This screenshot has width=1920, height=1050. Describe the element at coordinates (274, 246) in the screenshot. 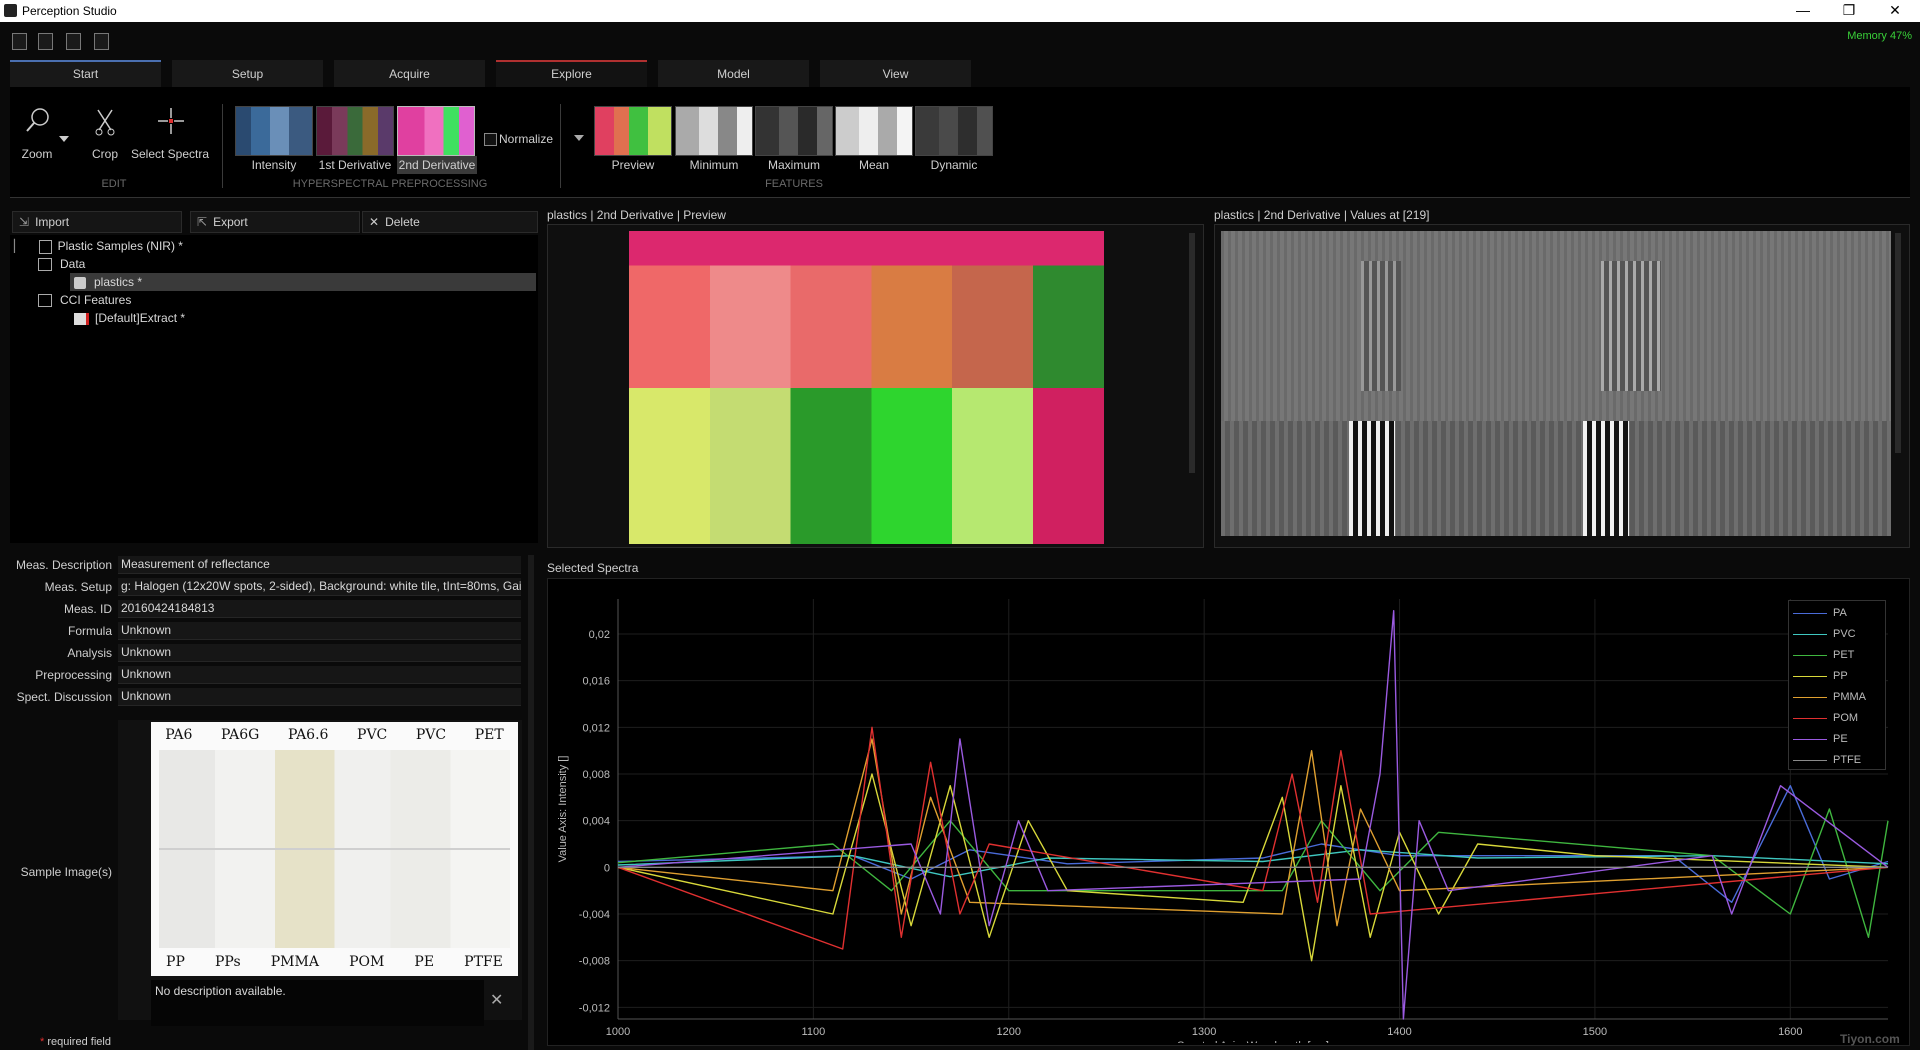

I see `tree-item-project: ▏ Plastic Samples (NIR) *` at that location.